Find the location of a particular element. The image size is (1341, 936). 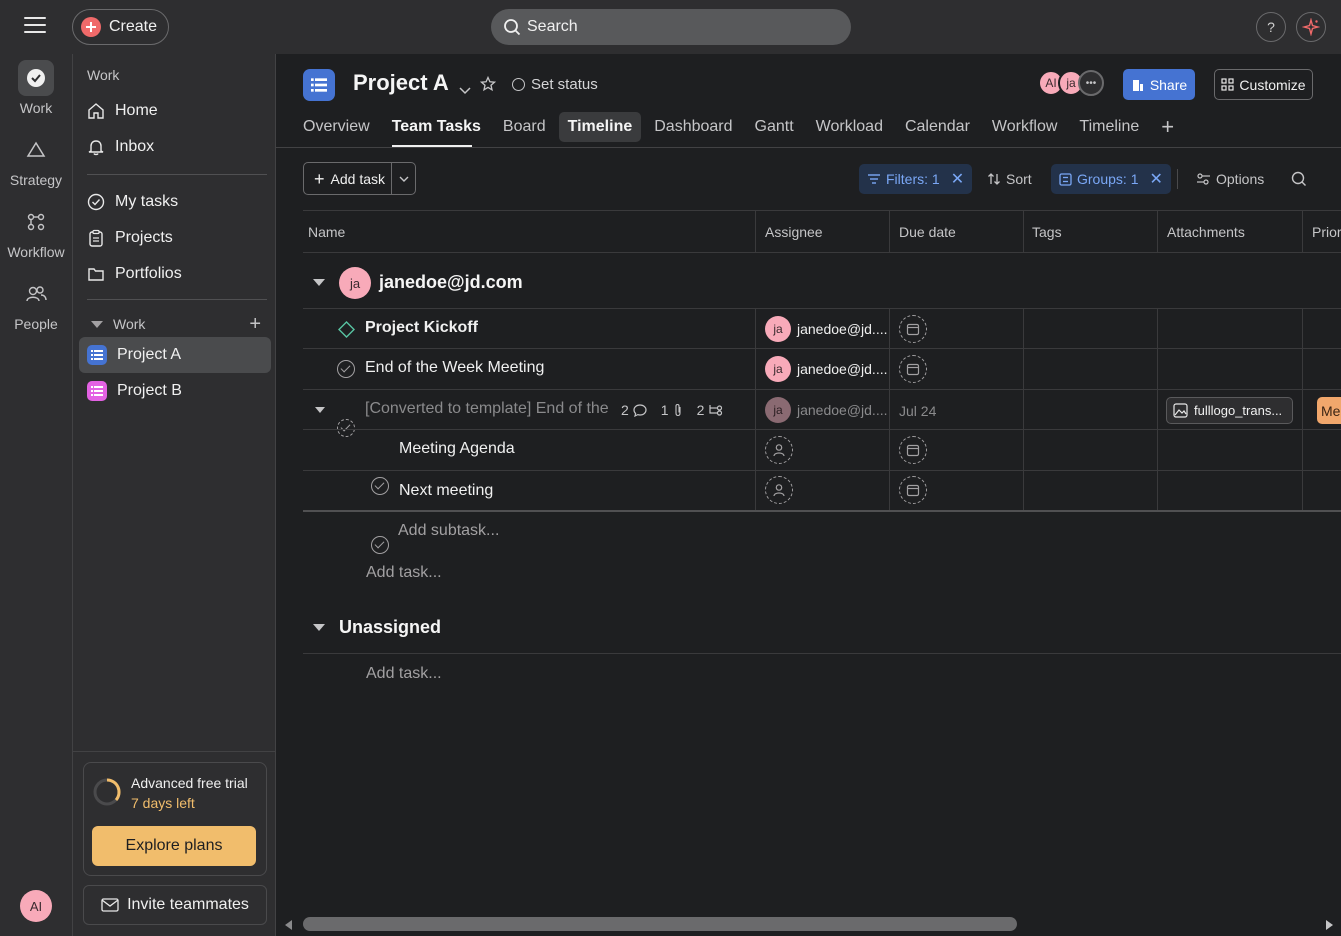

sidebar-item-project-b: Project B is located at coordinates (175, 391).